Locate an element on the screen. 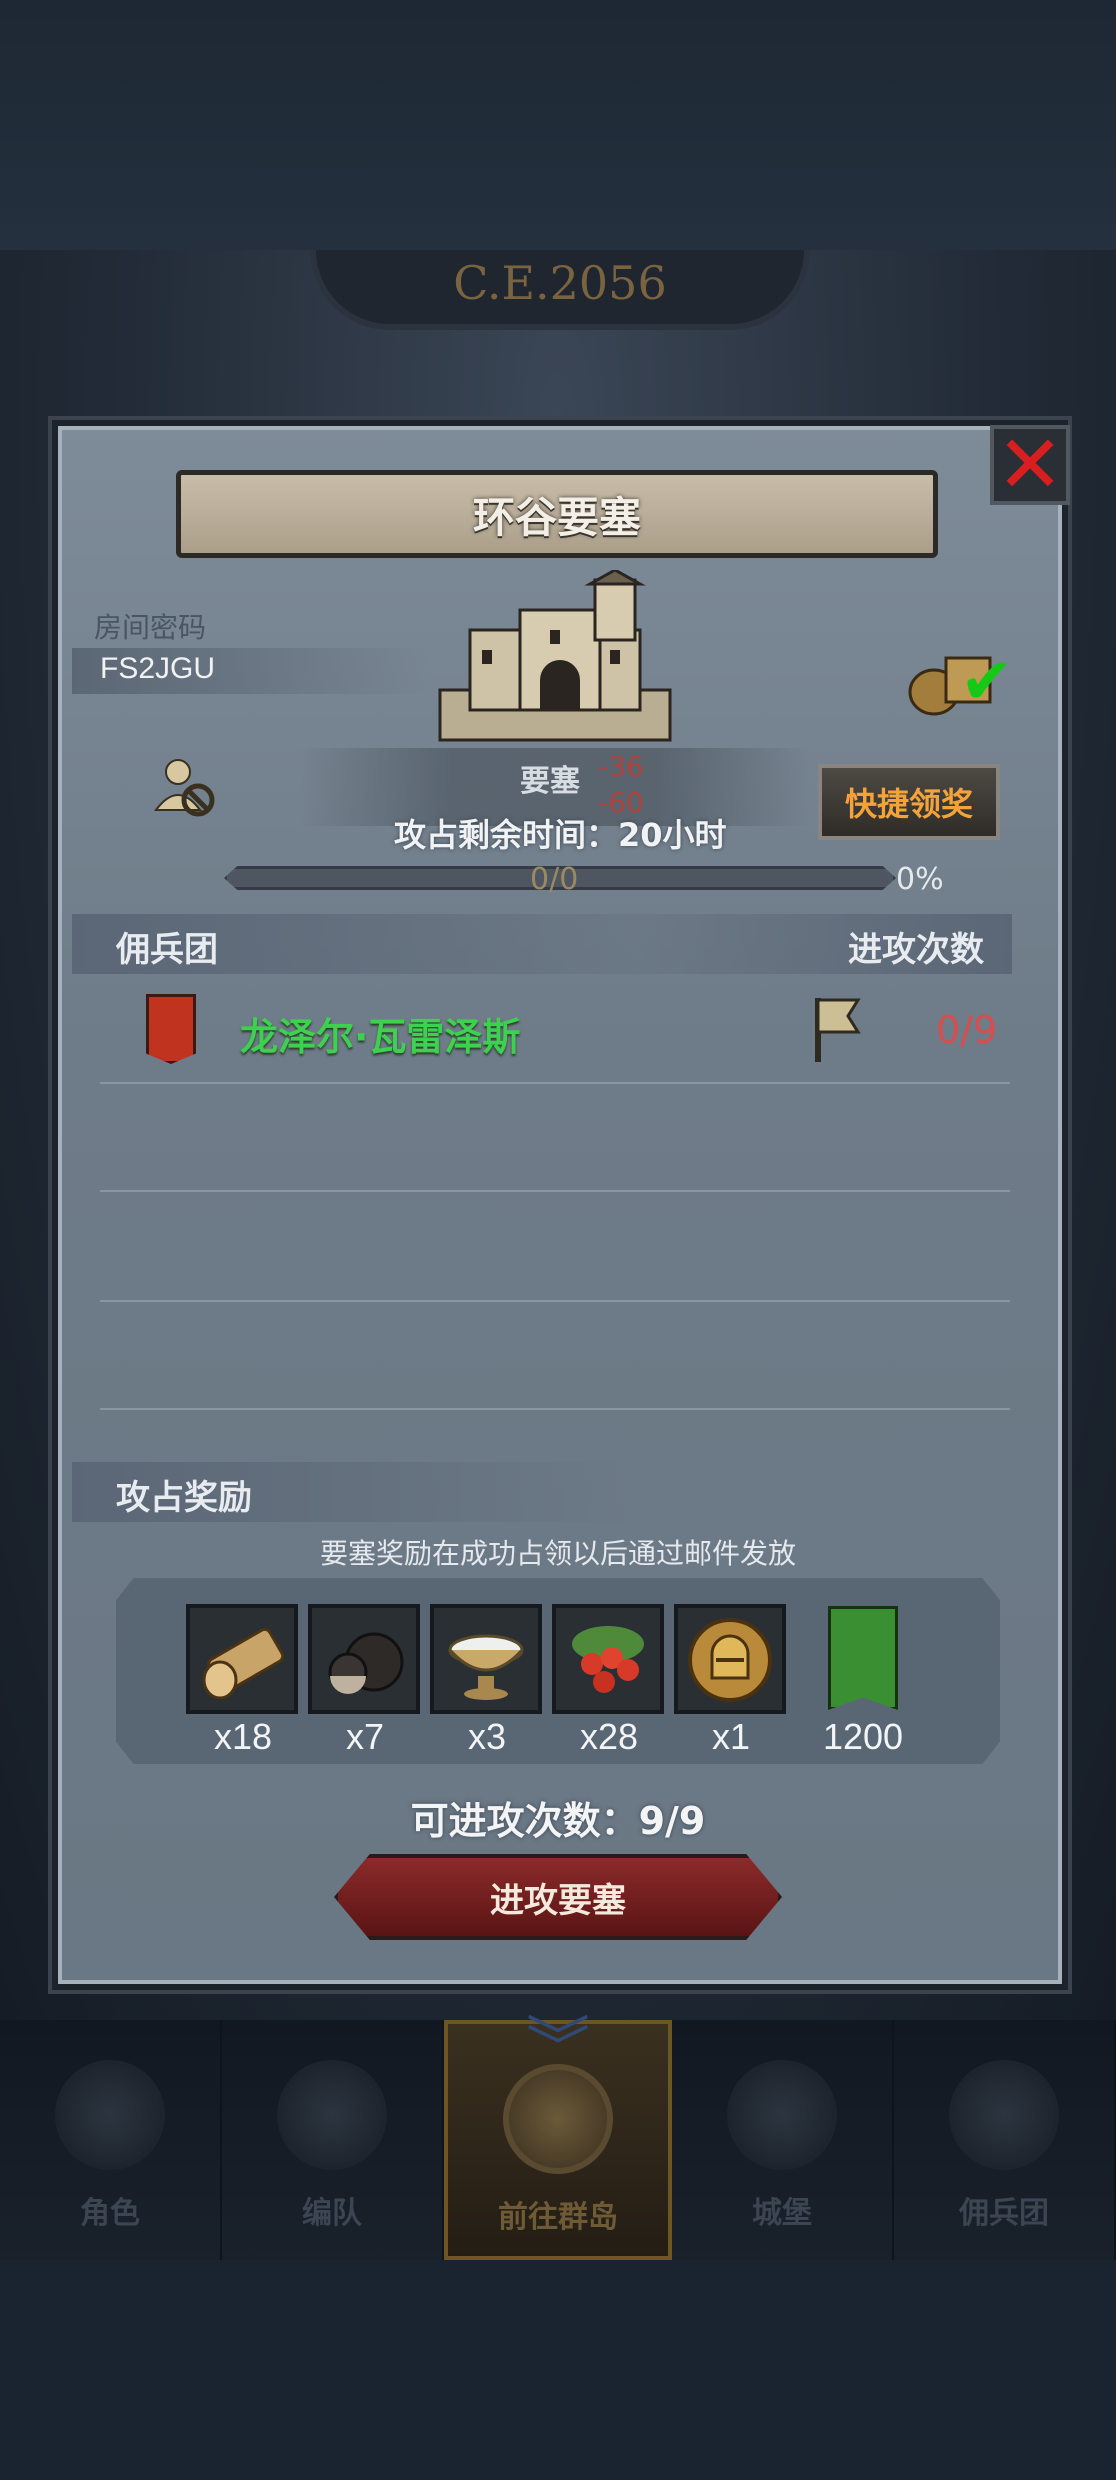  formation-icon is located at coordinates (332, 2115).